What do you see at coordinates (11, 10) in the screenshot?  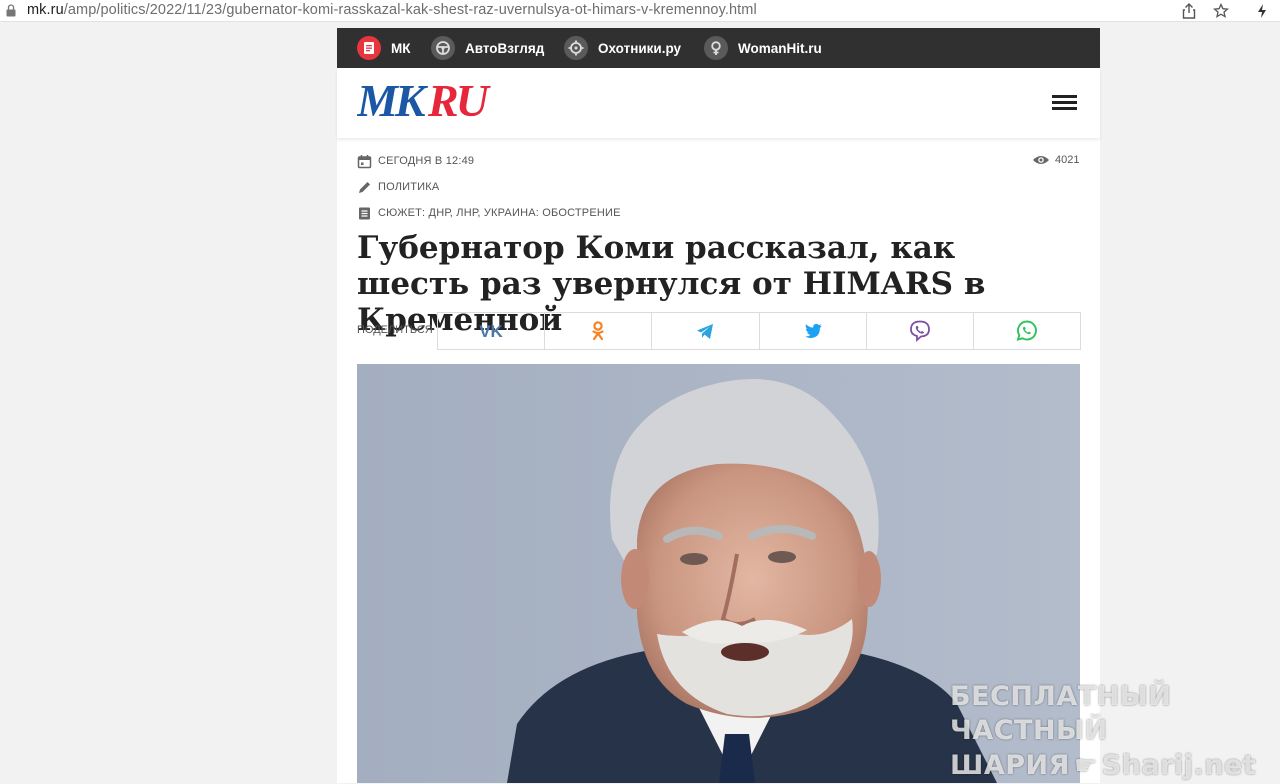 I see `lock-icon` at bounding box center [11, 10].